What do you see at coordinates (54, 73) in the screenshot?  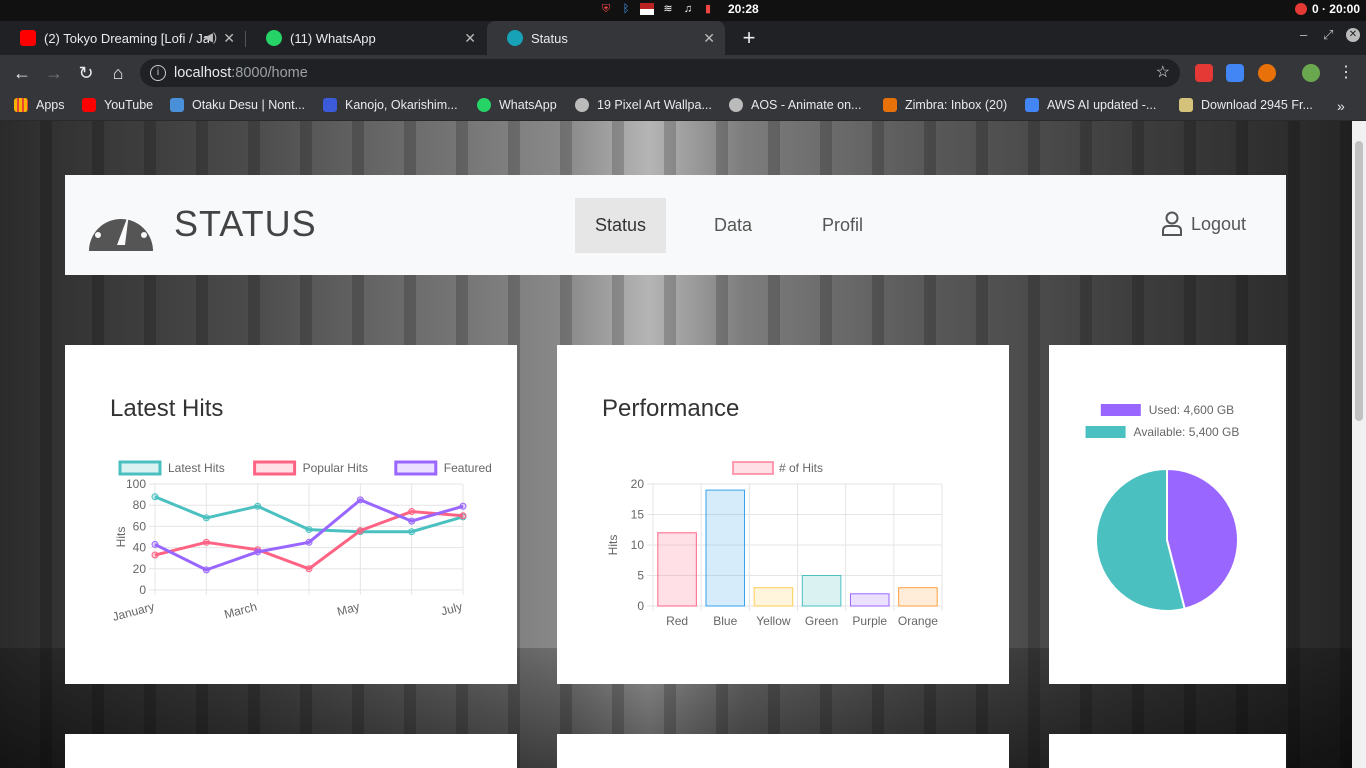 I see `forward-icon: →` at bounding box center [54, 73].